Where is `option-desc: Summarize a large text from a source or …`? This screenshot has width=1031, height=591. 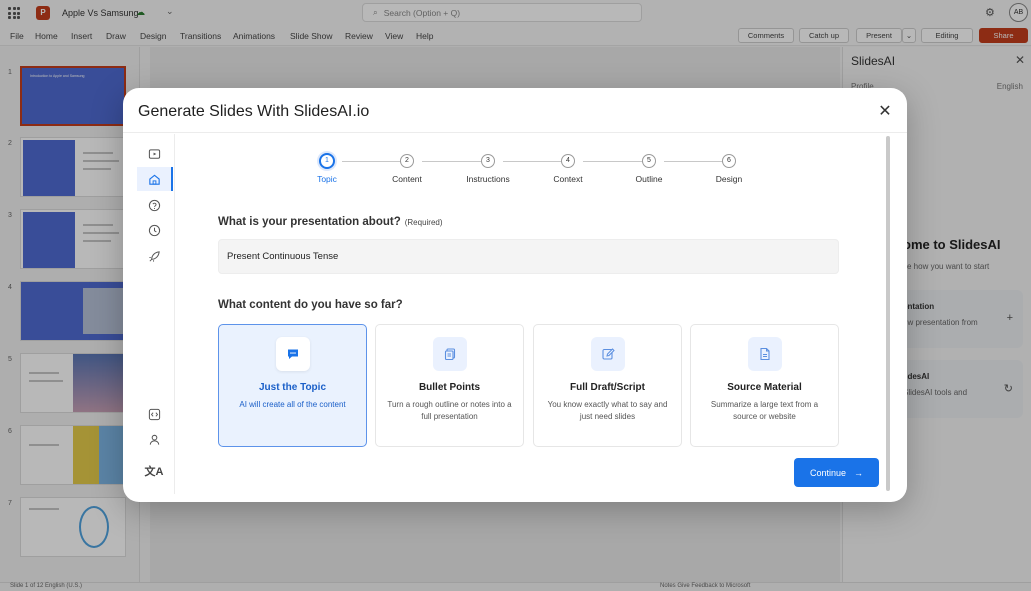 option-desc: Summarize a large text from a source or … is located at coordinates (764, 410).